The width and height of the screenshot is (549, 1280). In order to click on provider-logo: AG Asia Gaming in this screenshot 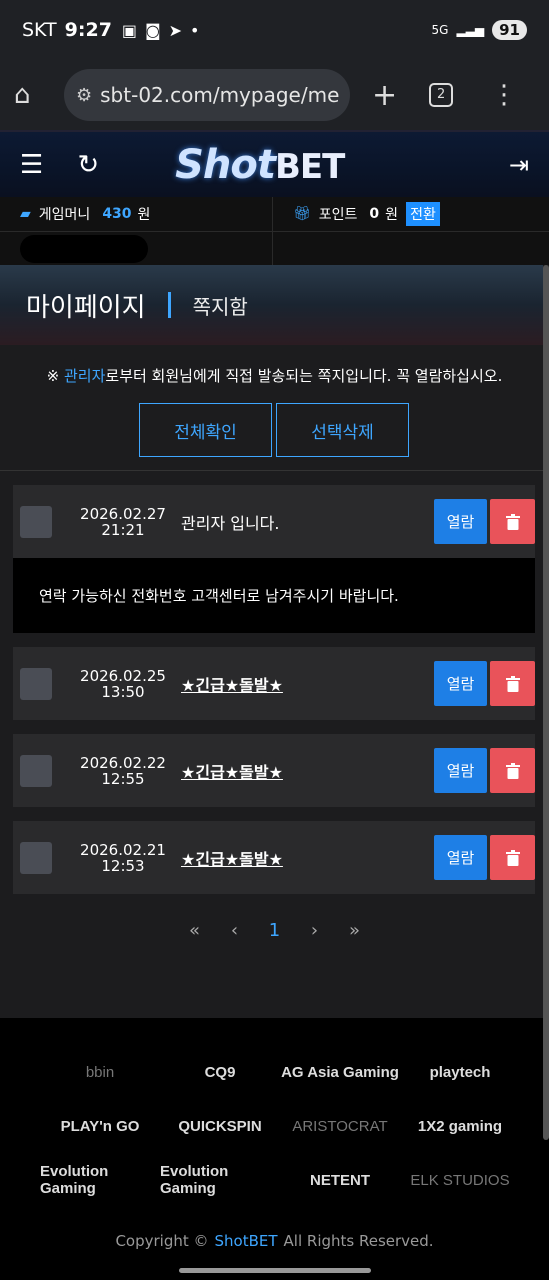, I will do `click(340, 1072)`.